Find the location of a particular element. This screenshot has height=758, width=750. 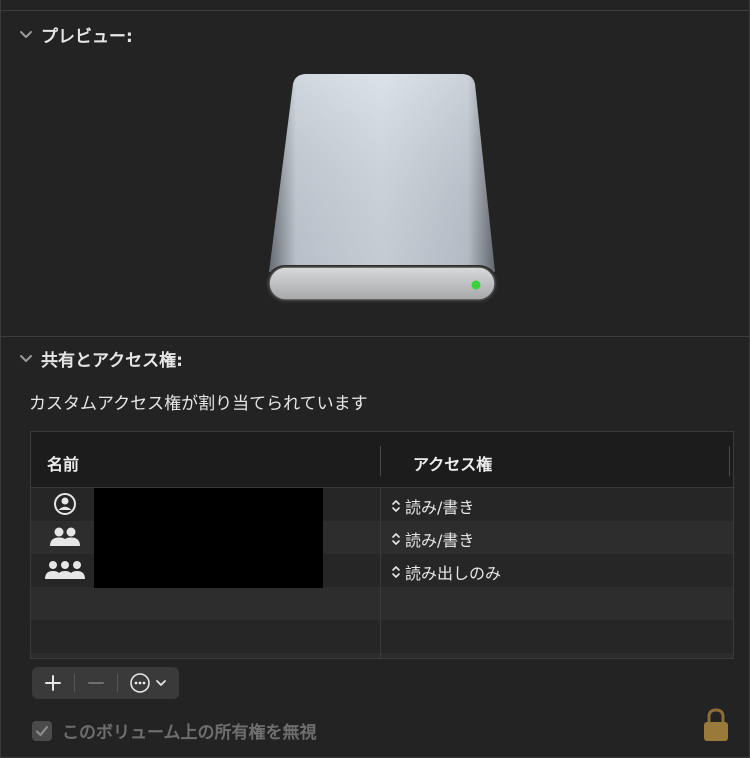

add-button is located at coordinates (53, 683).